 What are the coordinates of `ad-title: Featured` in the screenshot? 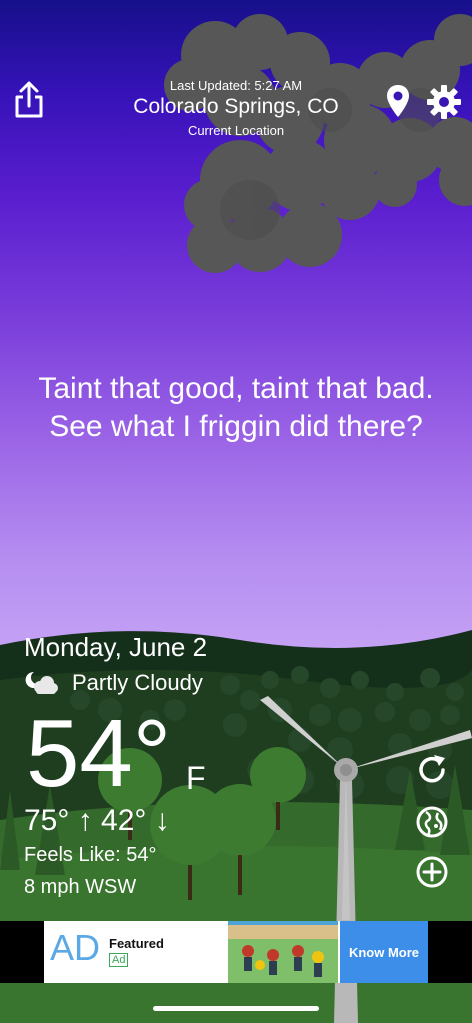 It's located at (136, 943).